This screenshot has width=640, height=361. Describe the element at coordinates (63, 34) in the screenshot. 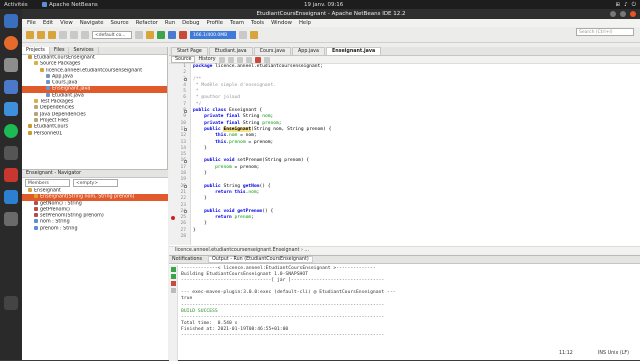

I see `save-all-icon` at that location.